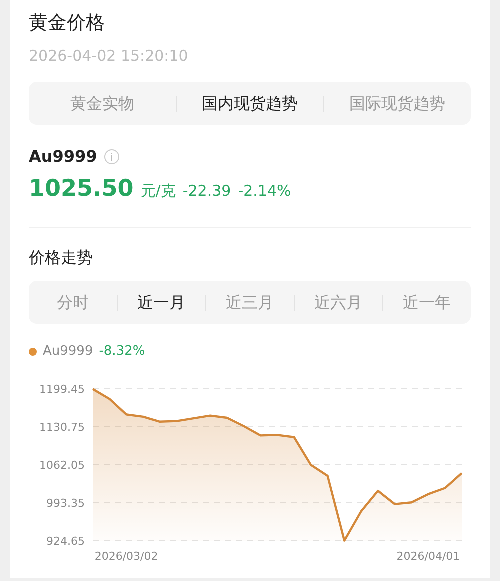 This screenshot has width=500, height=581. What do you see at coordinates (249, 302) in the screenshot?
I see `range-tab: 近三月` at bounding box center [249, 302].